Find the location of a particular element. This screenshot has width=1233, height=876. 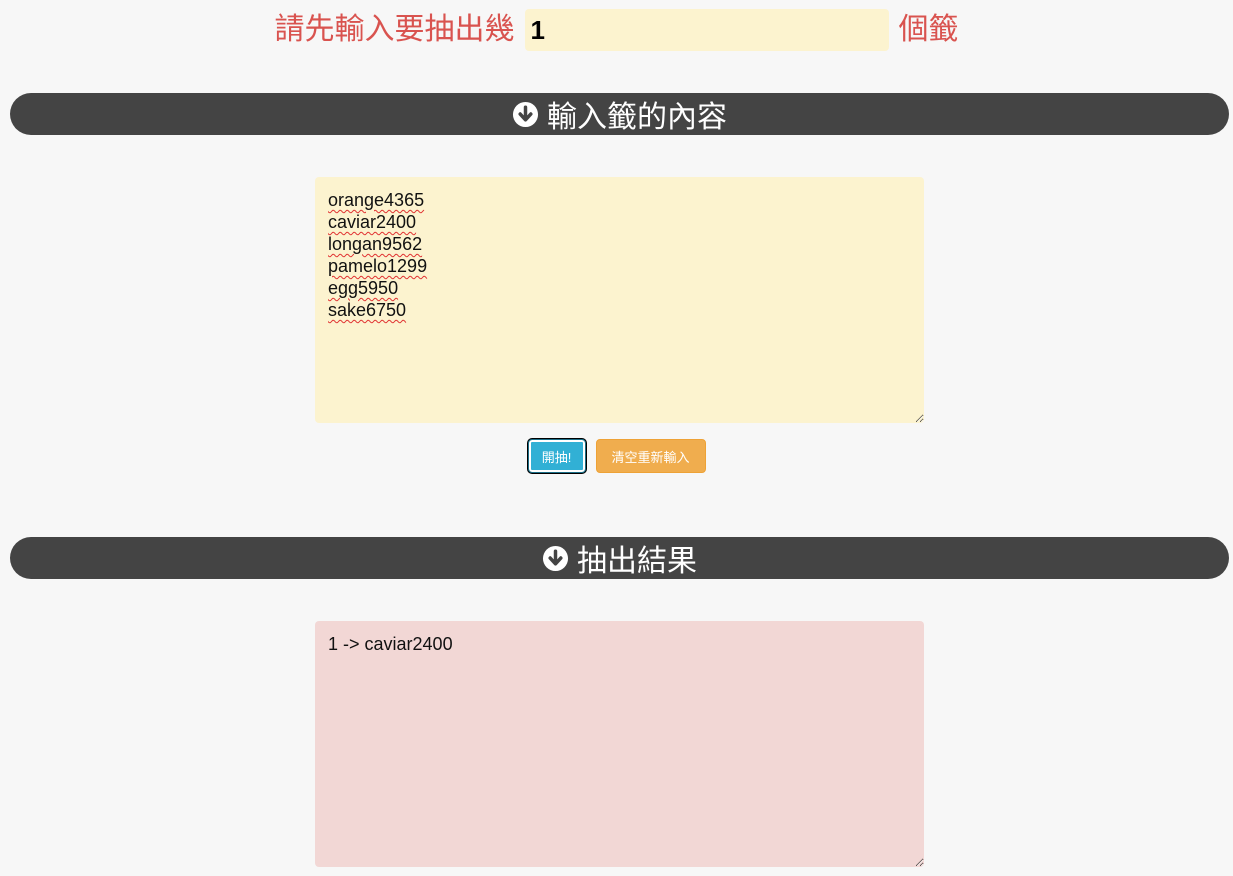

draw-button: 開抽! is located at coordinates (556, 456).